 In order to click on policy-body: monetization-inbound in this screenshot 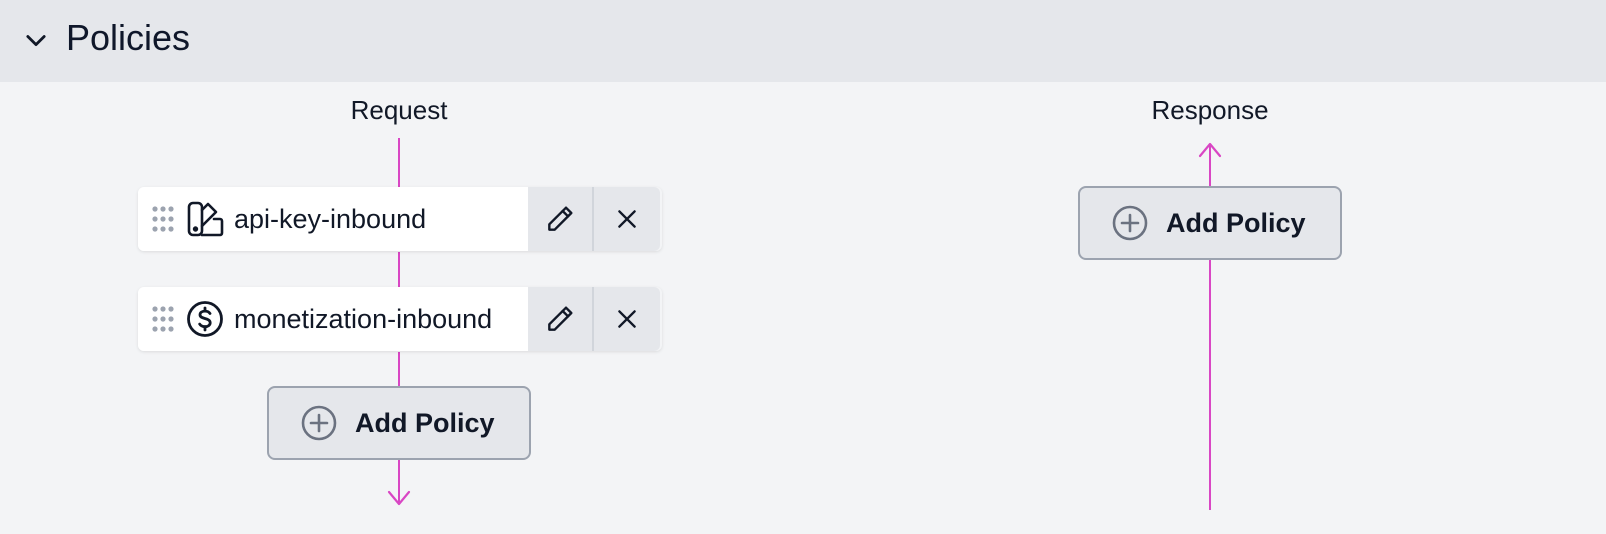, I will do `click(333, 319)`.